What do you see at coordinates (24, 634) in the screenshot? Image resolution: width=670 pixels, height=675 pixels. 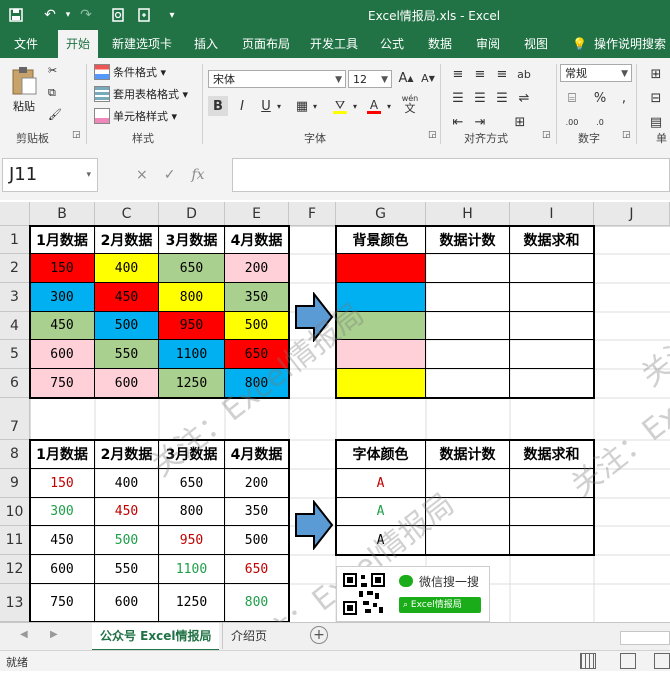 I see `scroll-left-icon: ◀` at bounding box center [24, 634].